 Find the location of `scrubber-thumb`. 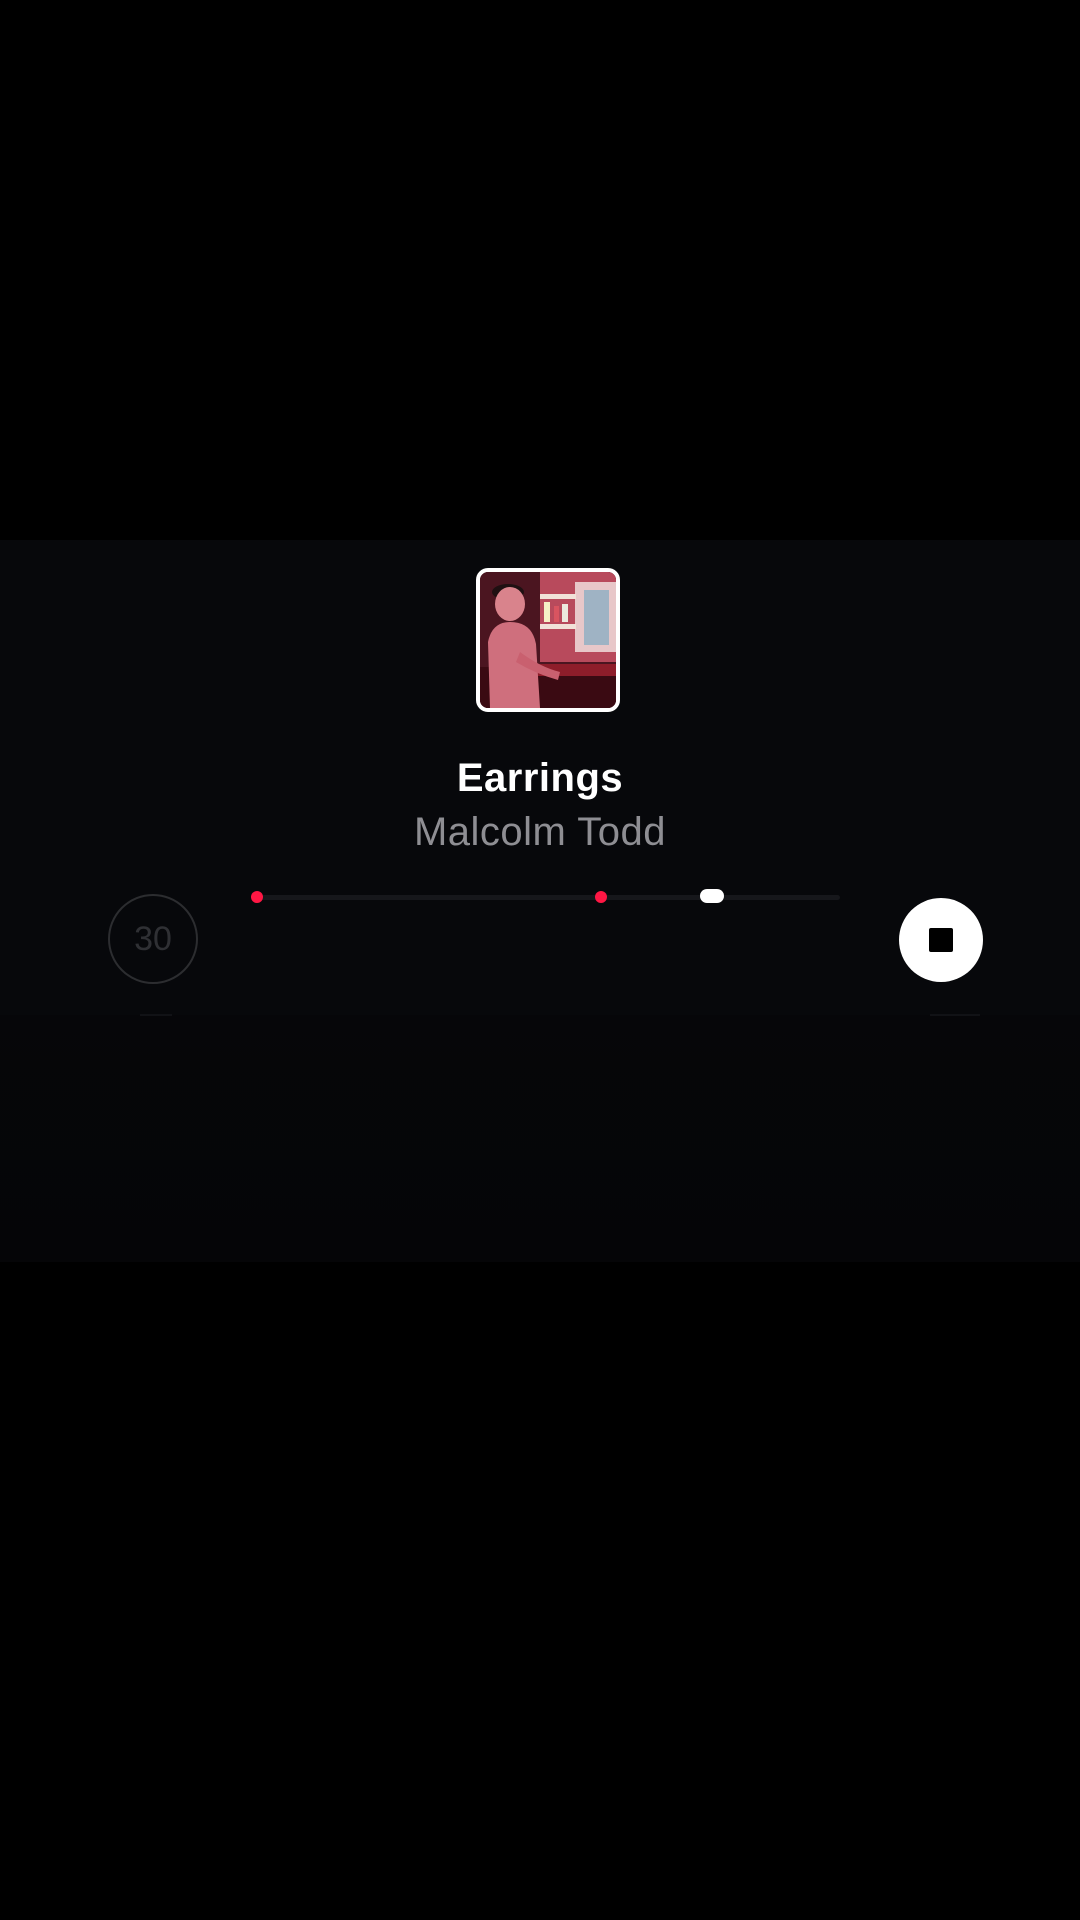

scrubber-thumb is located at coordinates (711, 896).